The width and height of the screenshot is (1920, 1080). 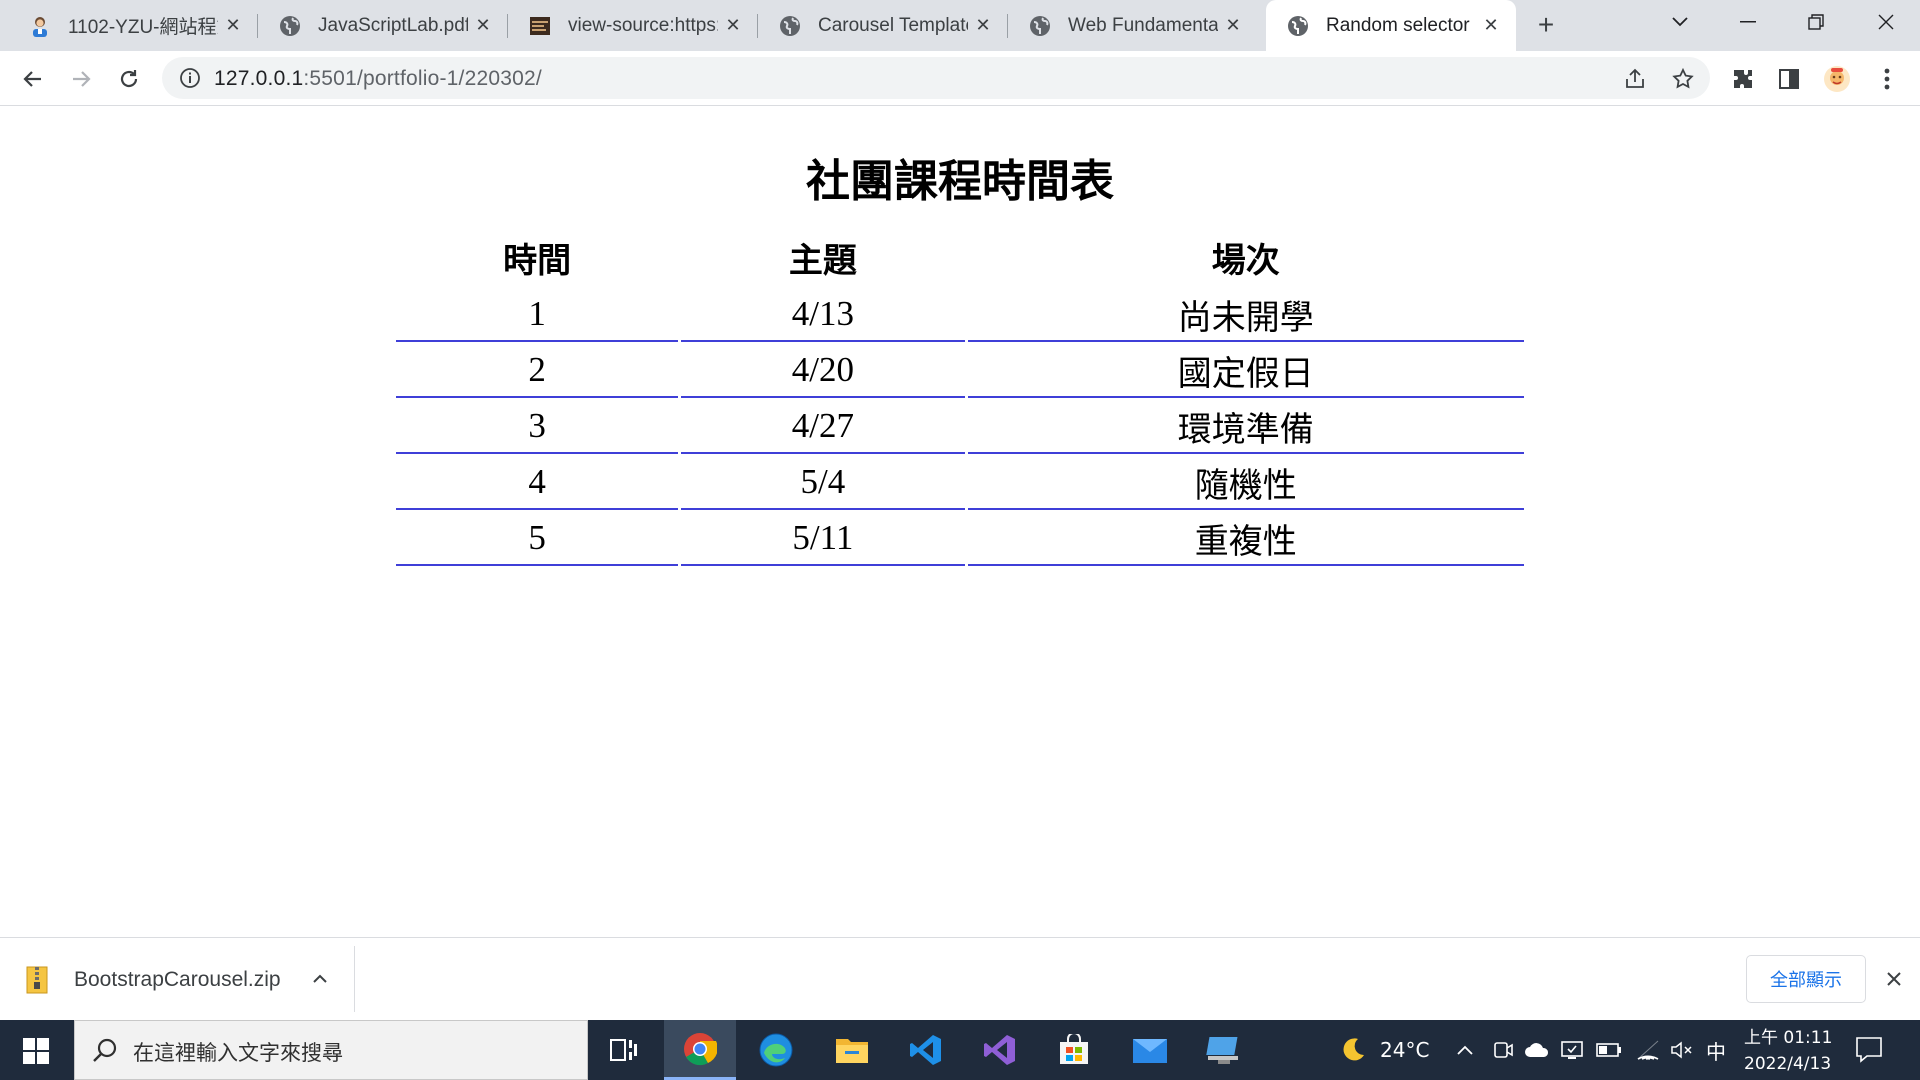 What do you see at coordinates (1609, 1050) in the screenshot?
I see `battery-icon` at bounding box center [1609, 1050].